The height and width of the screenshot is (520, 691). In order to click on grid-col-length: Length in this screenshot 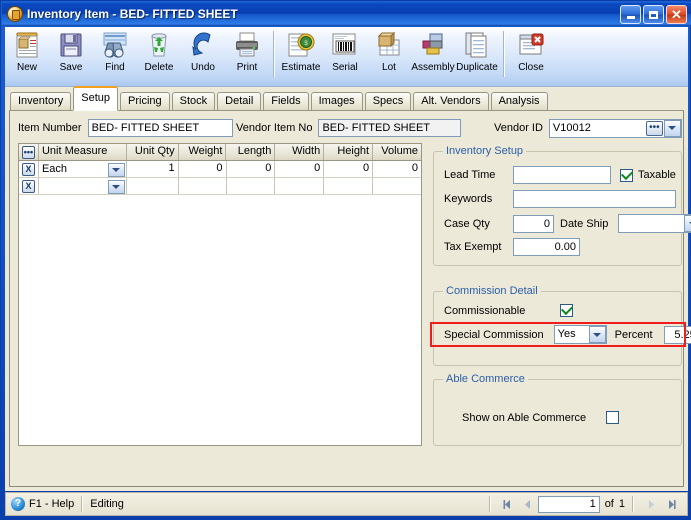, I will do `click(251, 152)`.